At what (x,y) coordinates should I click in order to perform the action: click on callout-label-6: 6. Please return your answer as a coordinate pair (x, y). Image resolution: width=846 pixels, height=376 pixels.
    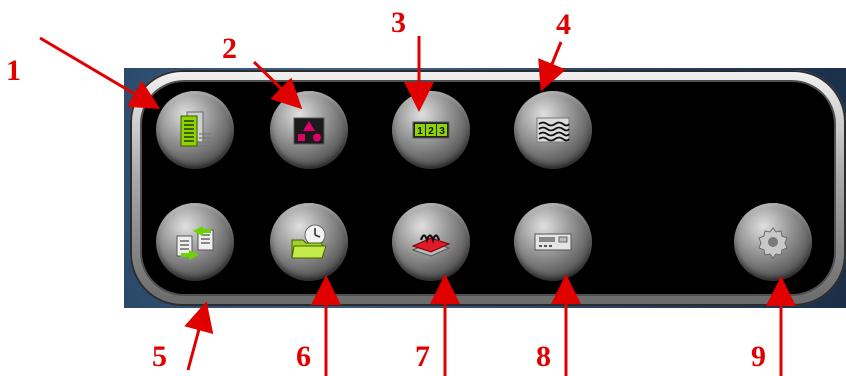
    Looking at the image, I should click on (303, 356).